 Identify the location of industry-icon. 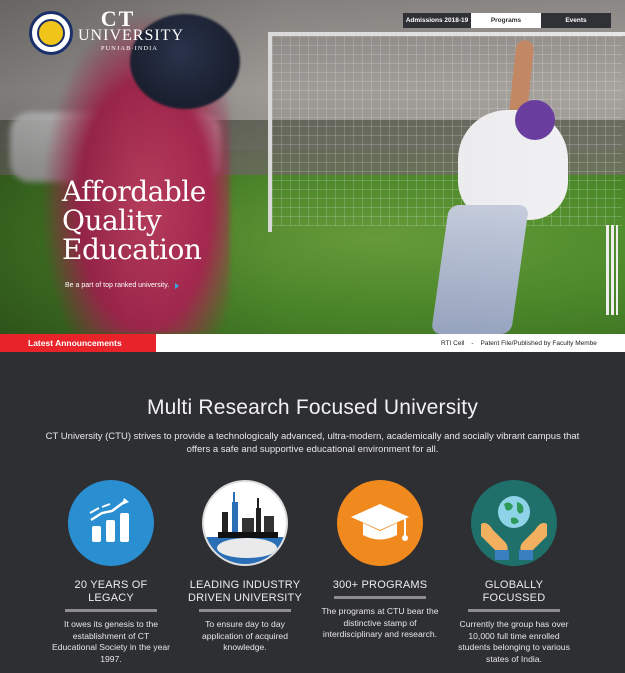
(245, 523).